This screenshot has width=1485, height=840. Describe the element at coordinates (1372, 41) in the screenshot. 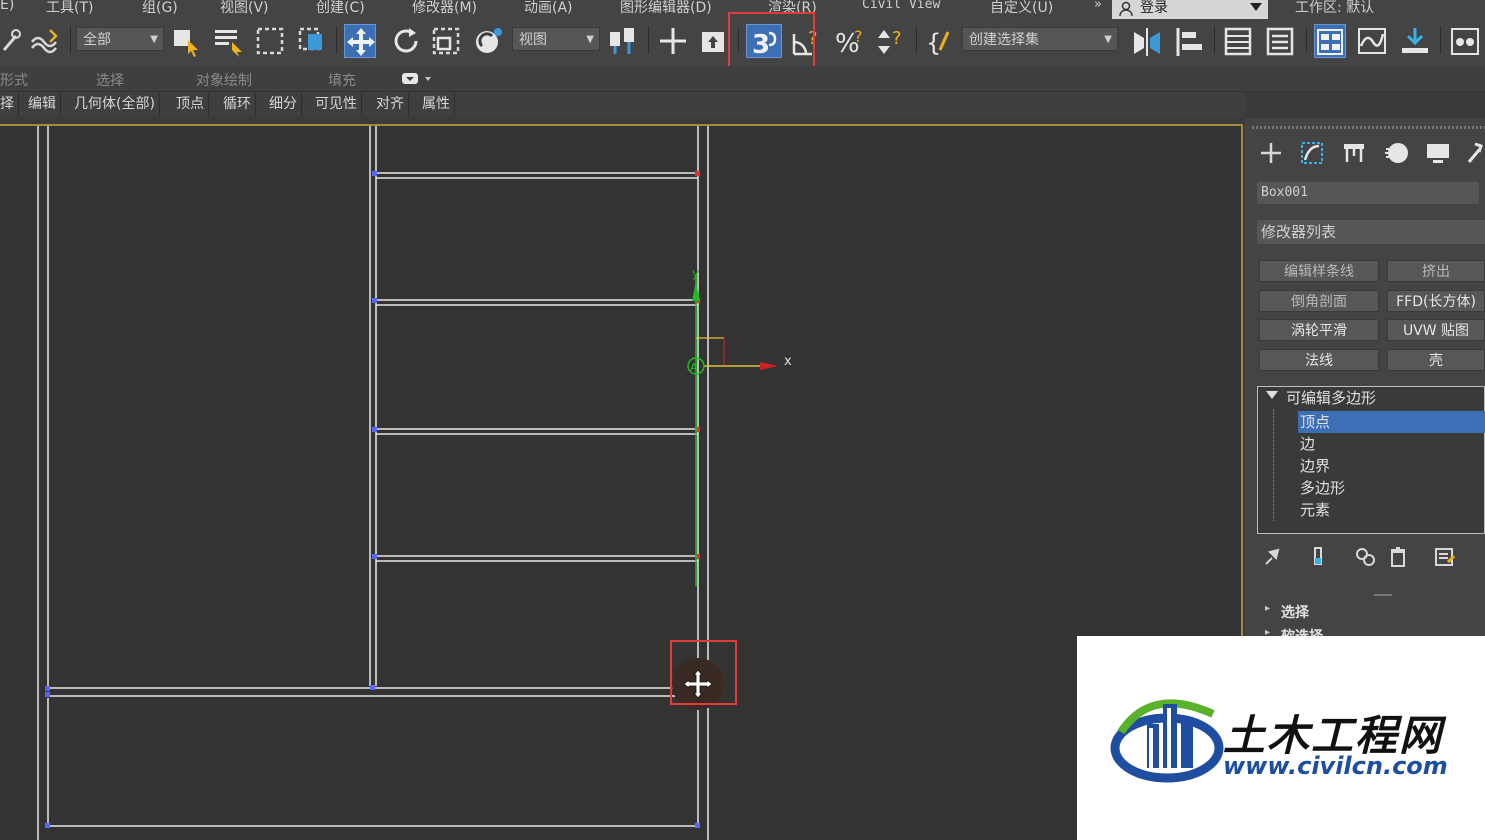

I see `curve-editor-icon` at that location.